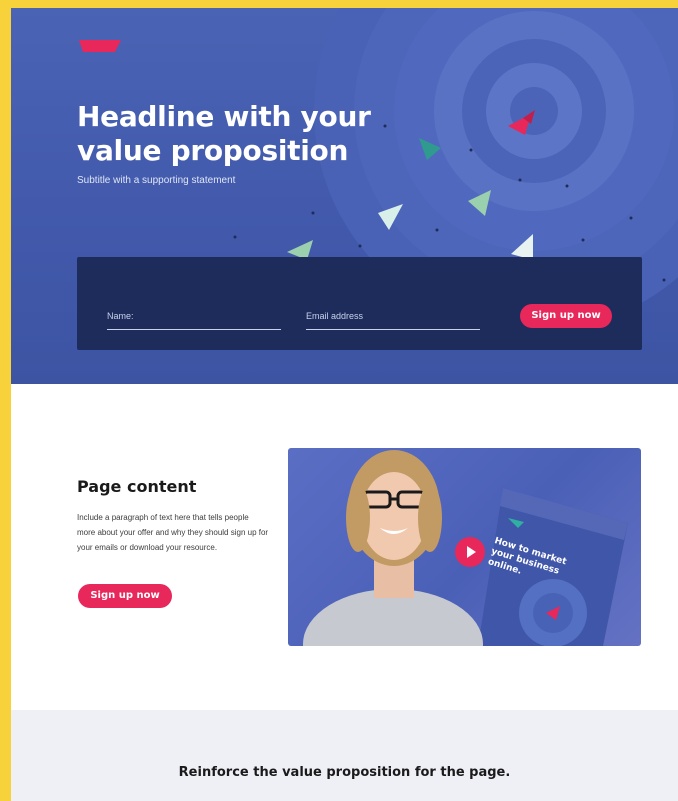 The image size is (678, 801). Describe the element at coordinates (224, 133) in the screenshot. I see `hero-headline: Headline with your value proposition` at that location.